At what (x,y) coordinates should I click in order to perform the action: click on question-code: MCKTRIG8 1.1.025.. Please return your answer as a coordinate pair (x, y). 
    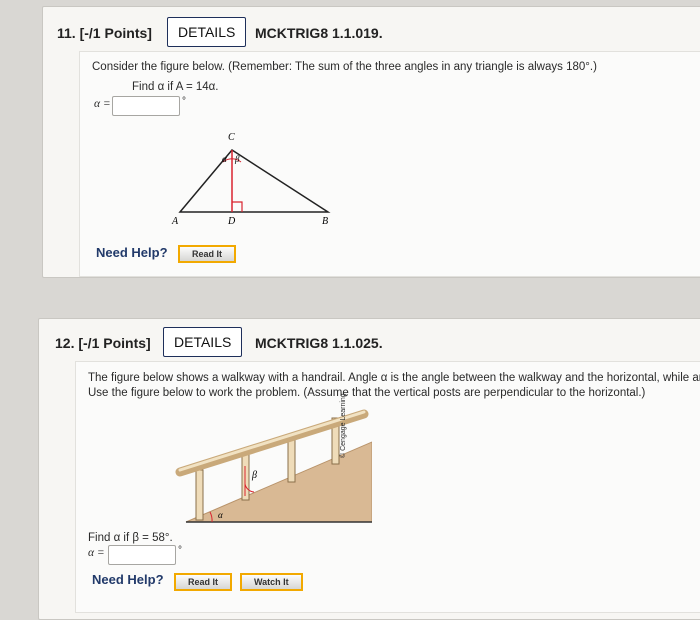
    Looking at the image, I should click on (319, 343).